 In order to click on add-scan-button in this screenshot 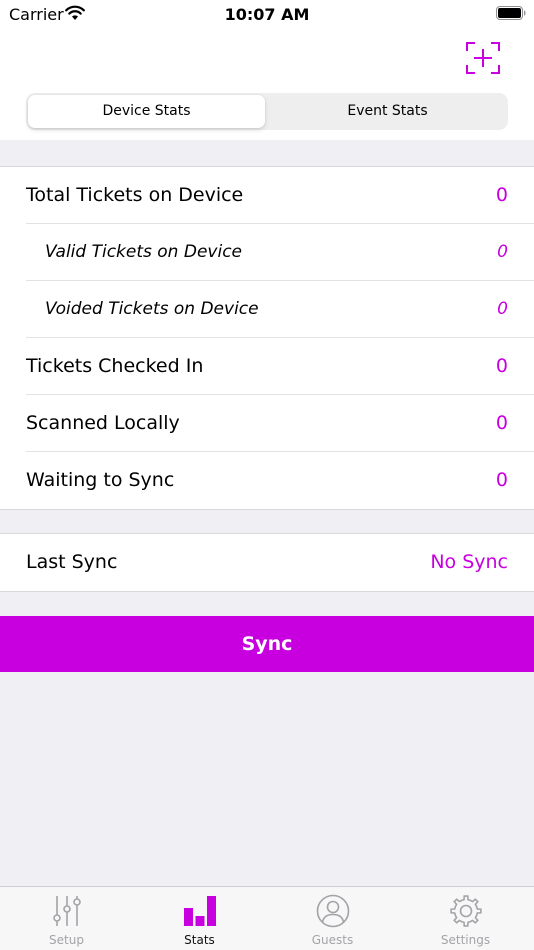, I will do `click(483, 58)`.